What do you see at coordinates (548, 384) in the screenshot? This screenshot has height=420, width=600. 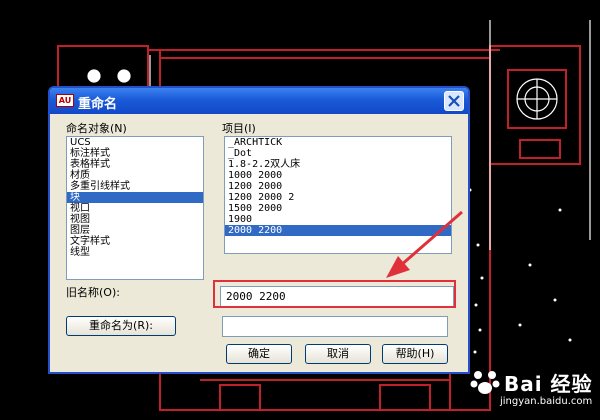 I see `watermark-brand: Bai 经验` at bounding box center [548, 384].